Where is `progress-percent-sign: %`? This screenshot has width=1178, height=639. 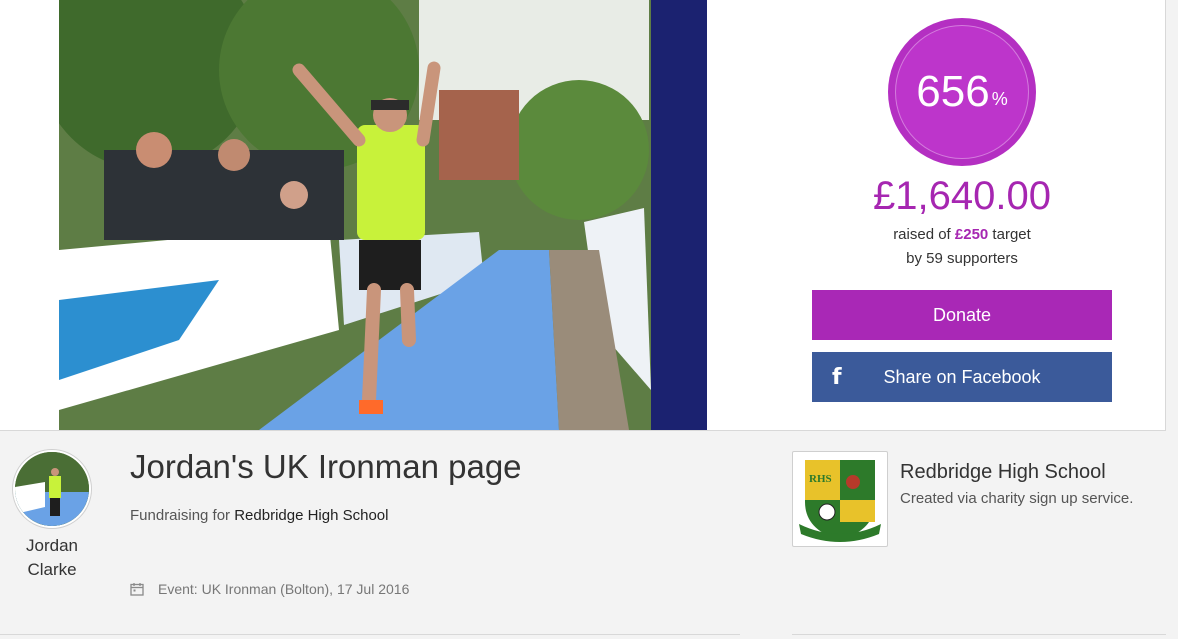 progress-percent-sign: % is located at coordinates (999, 98).